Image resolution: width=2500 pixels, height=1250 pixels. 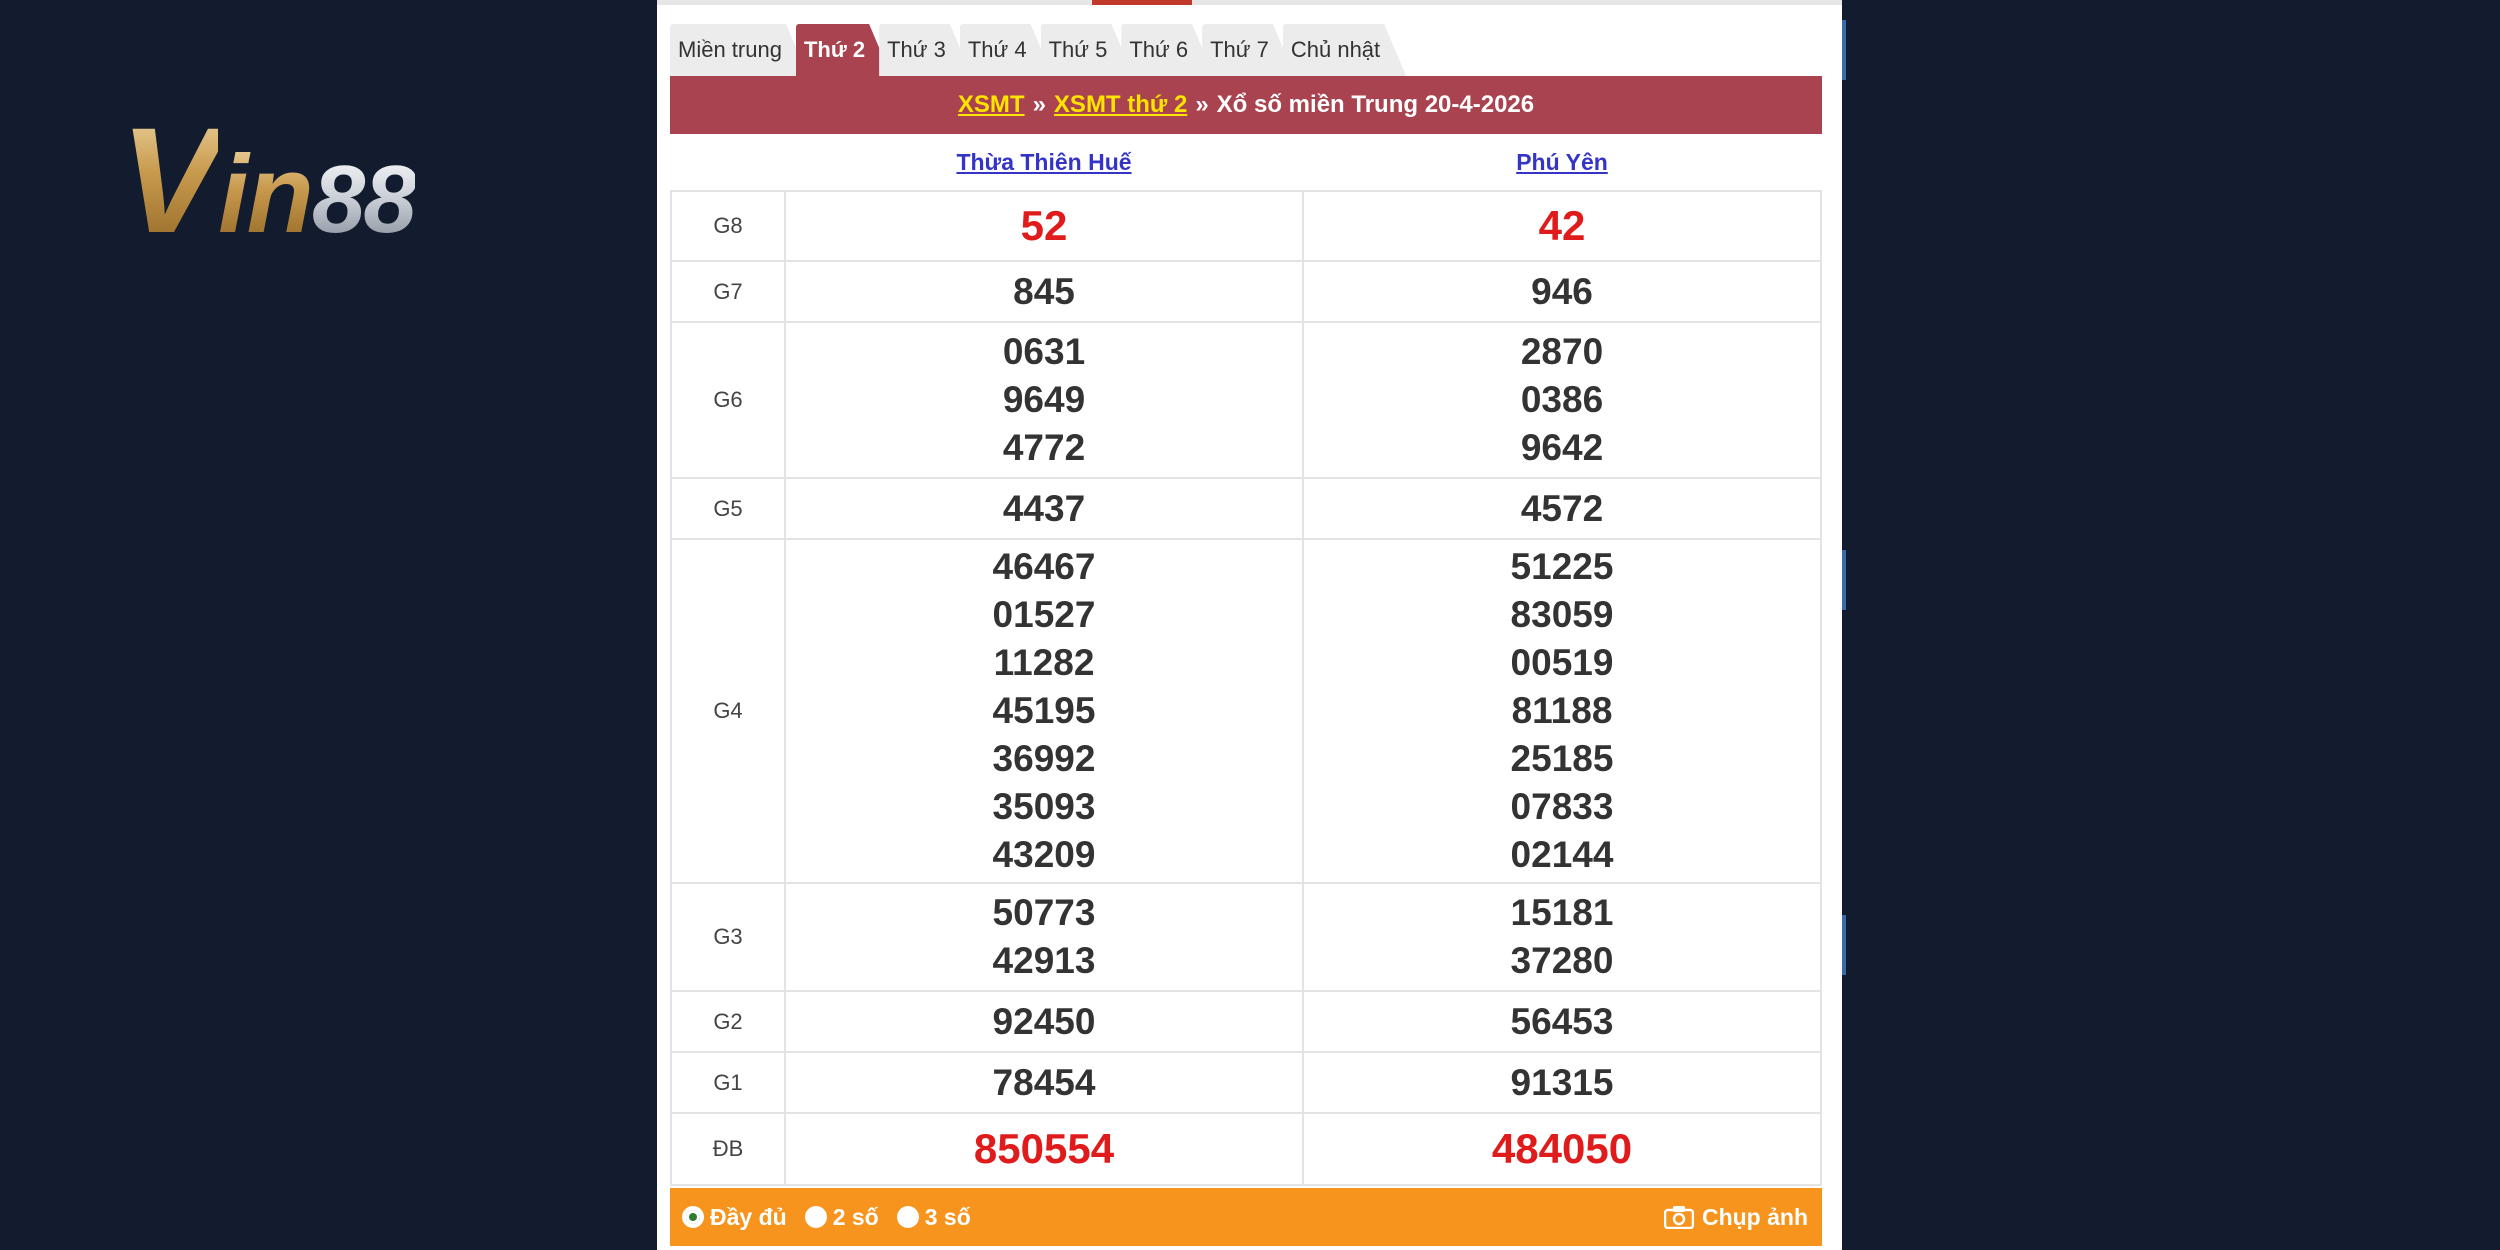 What do you see at coordinates (1044, 854) in the screenshot?
I see `result-number: 43209` at bounding box center [1044, 854].